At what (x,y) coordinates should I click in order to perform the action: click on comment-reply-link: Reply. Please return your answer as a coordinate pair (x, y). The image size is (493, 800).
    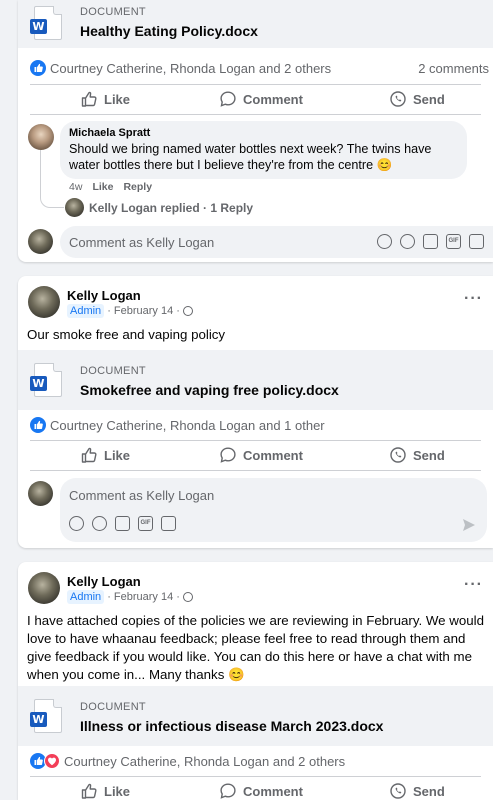
    Looking at the image, I should click on (137, 187).